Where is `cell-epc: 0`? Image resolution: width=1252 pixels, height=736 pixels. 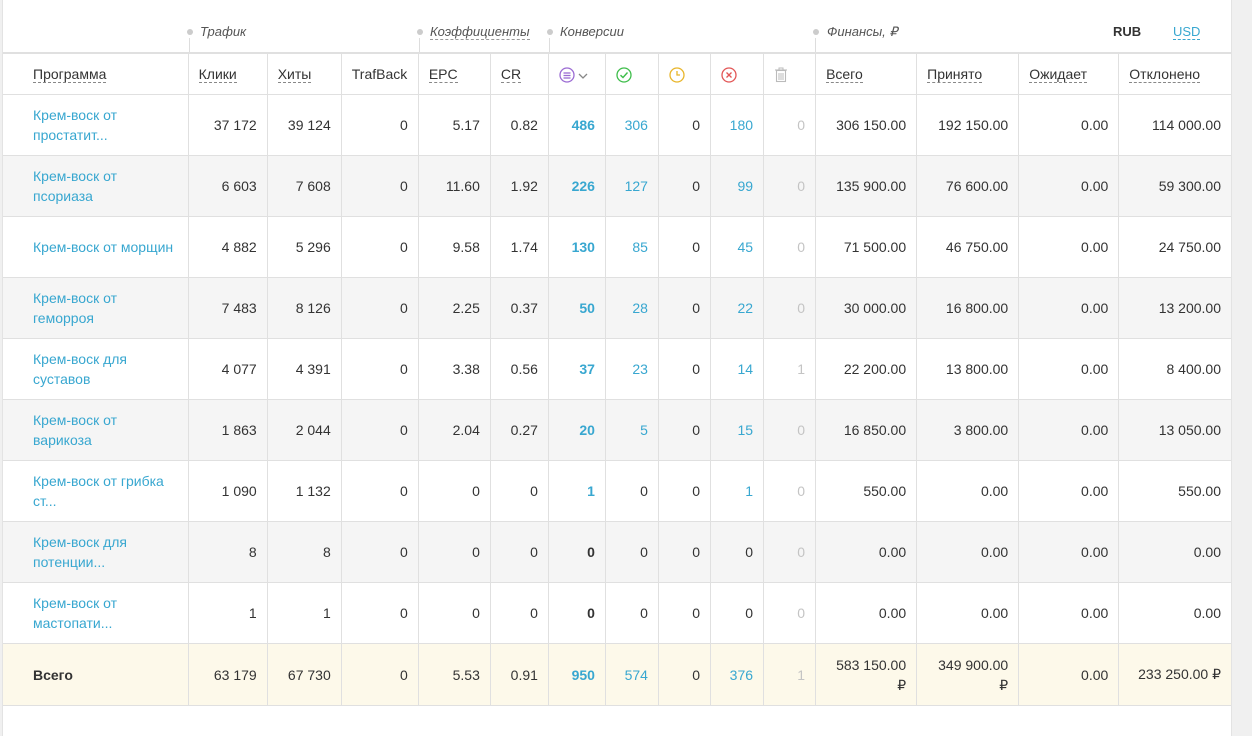
cell-epc: 0 is located at coordinates (454, 613).